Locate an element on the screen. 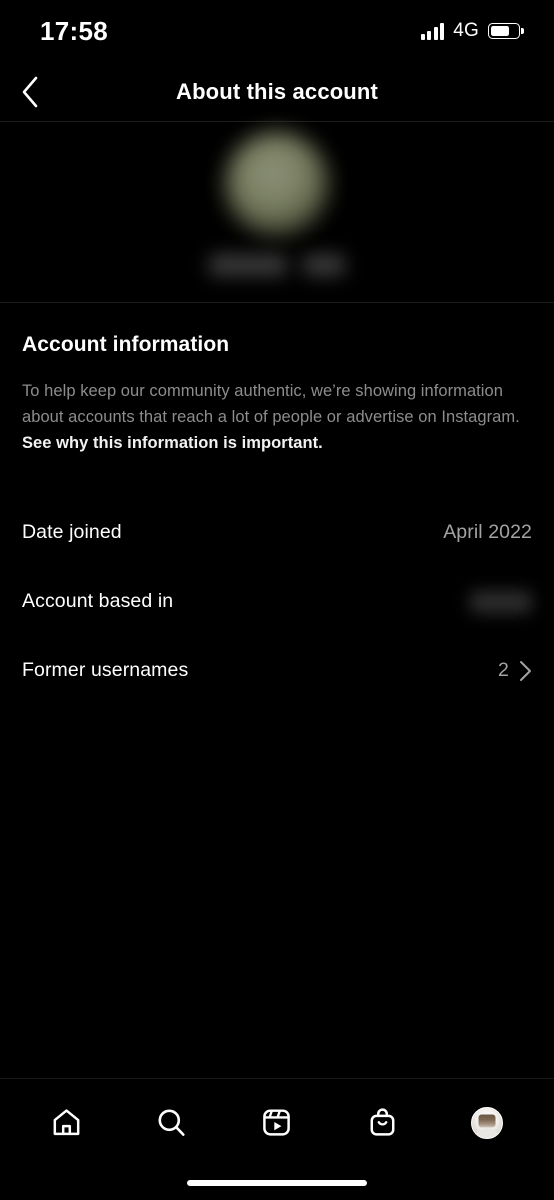 The width and height of the screenshot is (554, 1200). status-bar-time: 17:58 is located at coordinates (74, 30).